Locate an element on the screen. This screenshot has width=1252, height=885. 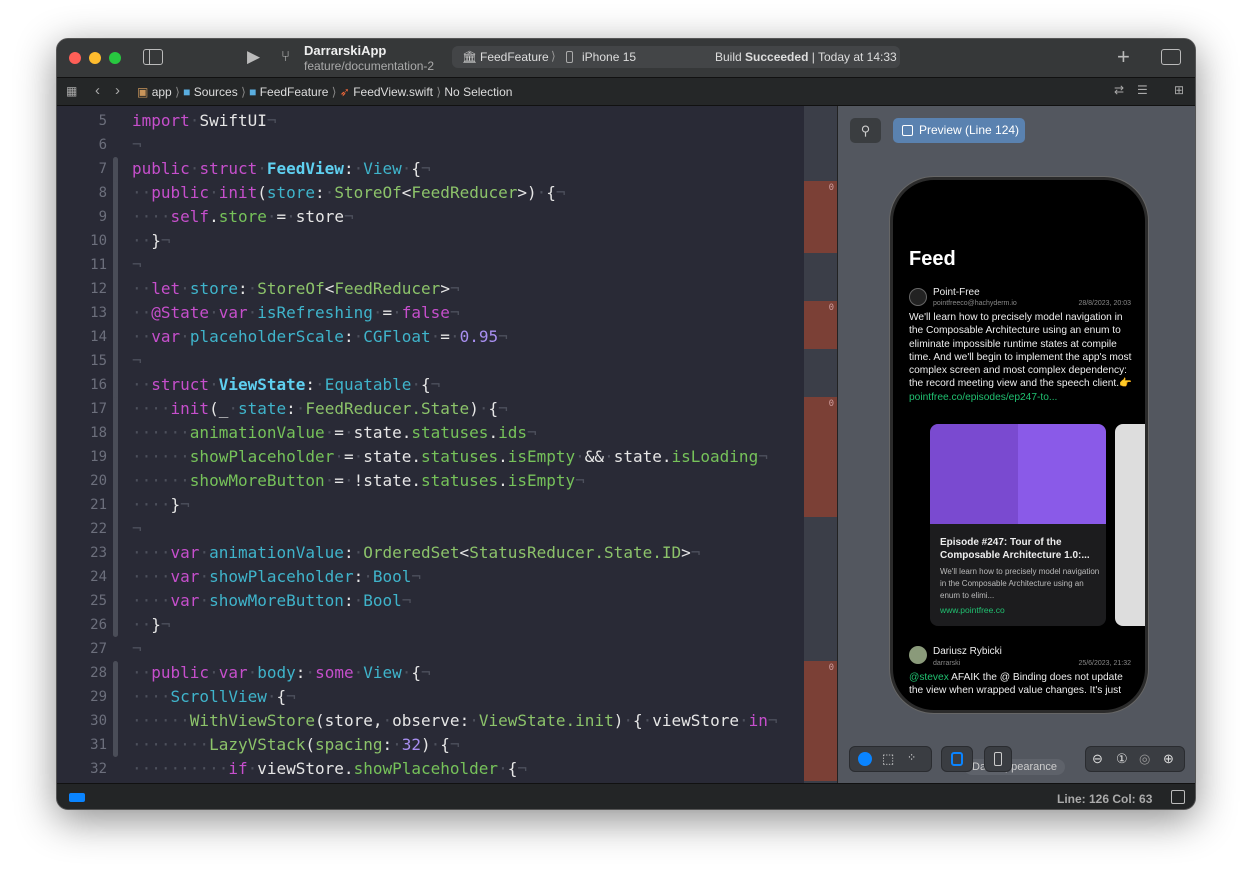
preview-icon is located at coordinates (907, 130).